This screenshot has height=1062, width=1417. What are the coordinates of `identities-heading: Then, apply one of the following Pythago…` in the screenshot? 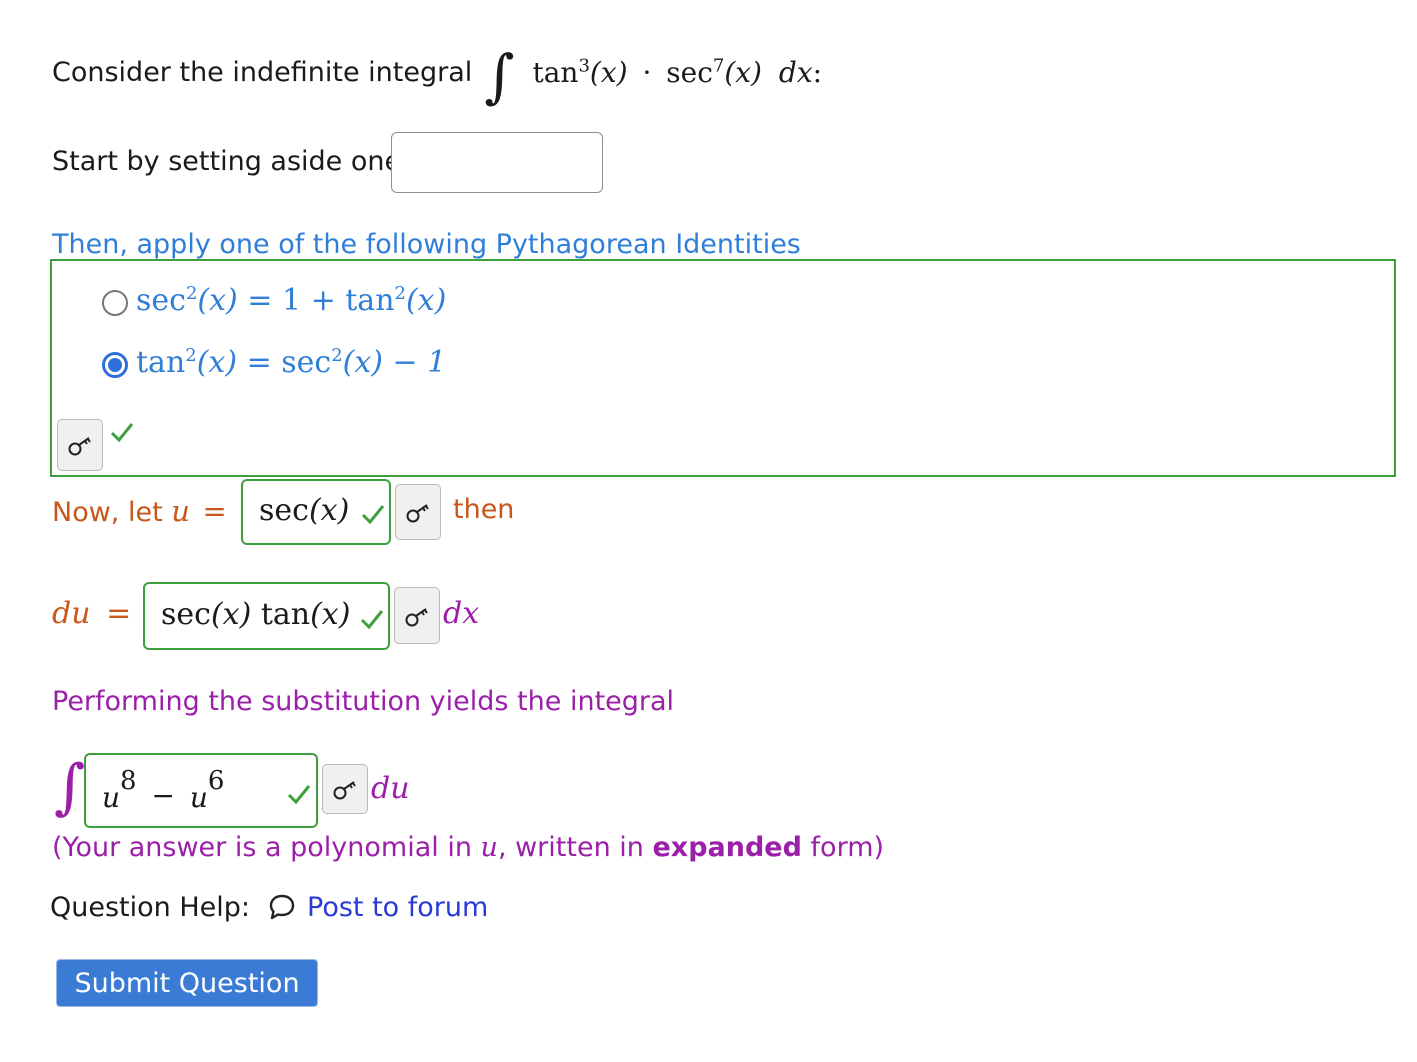 It's located at (426, 244).